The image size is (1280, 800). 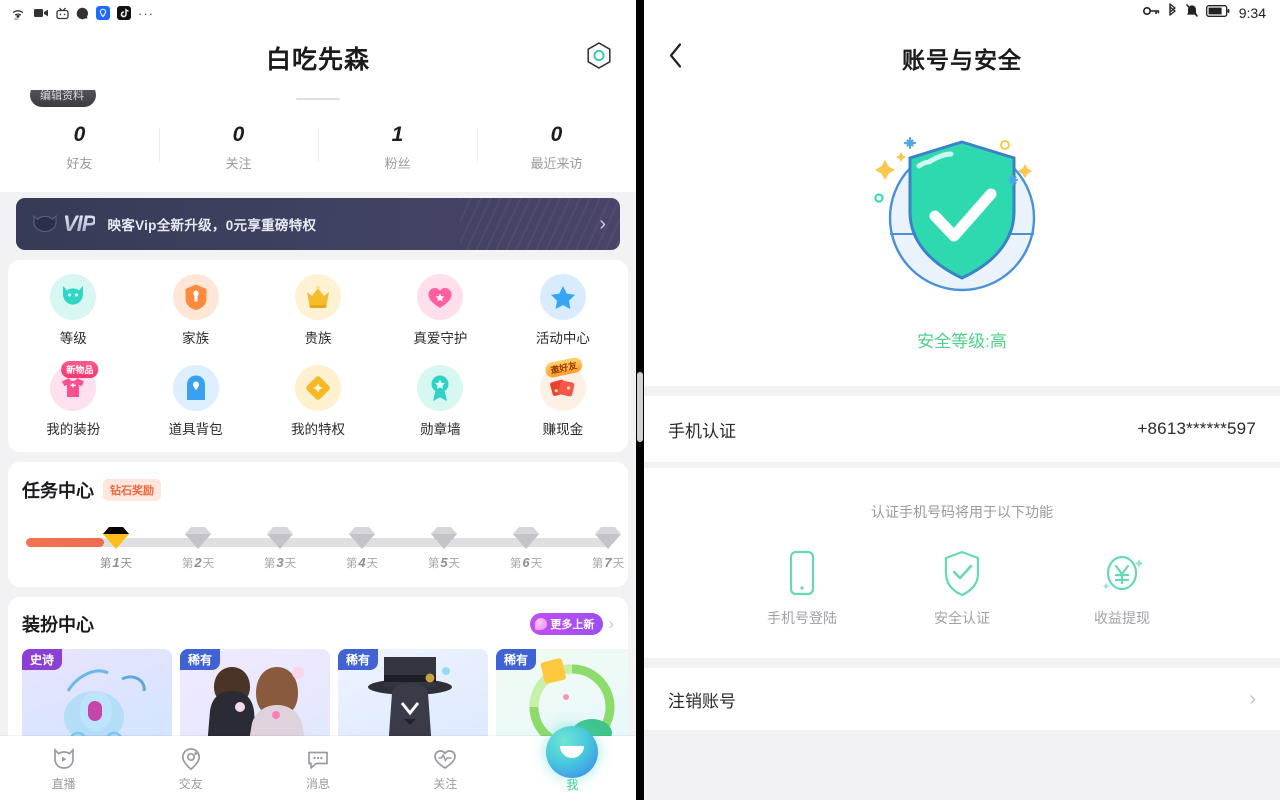 I want to click on panel-divider, so click(x=640, y=400).